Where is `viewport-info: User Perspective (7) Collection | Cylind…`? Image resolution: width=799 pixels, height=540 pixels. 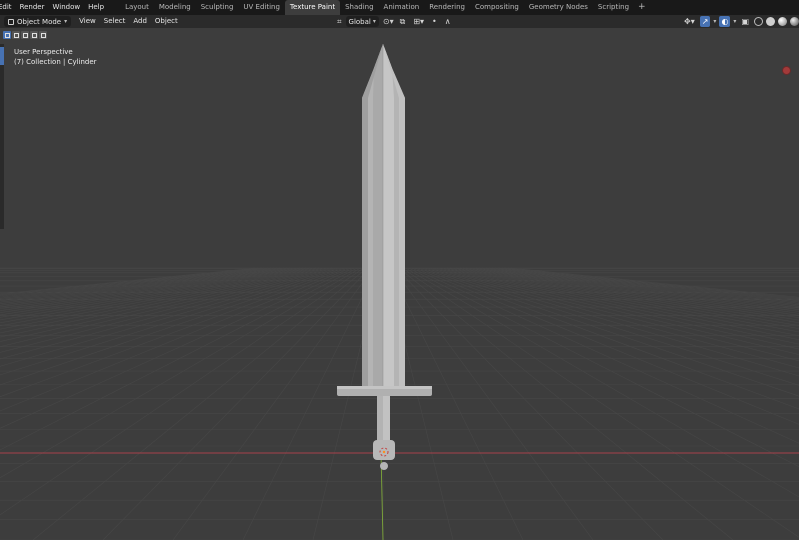
viewport-info: User Perspective (7) Collection | Cylind… is located at coordinates (55, 57).